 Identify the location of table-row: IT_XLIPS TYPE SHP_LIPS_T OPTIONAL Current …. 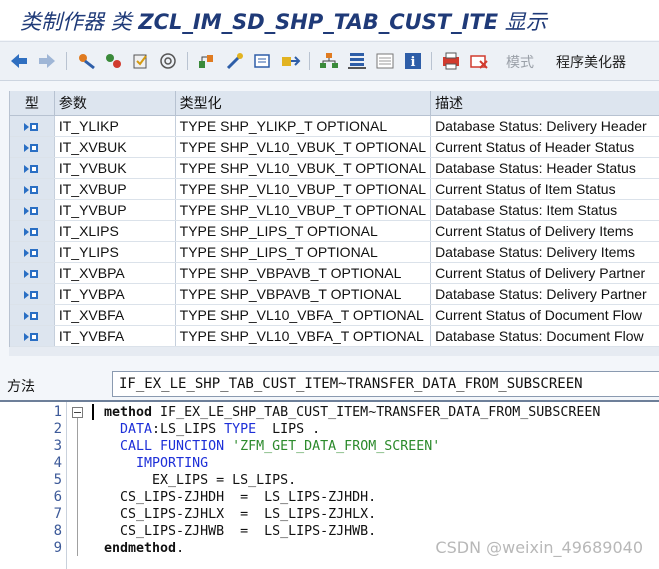
(334, 231).